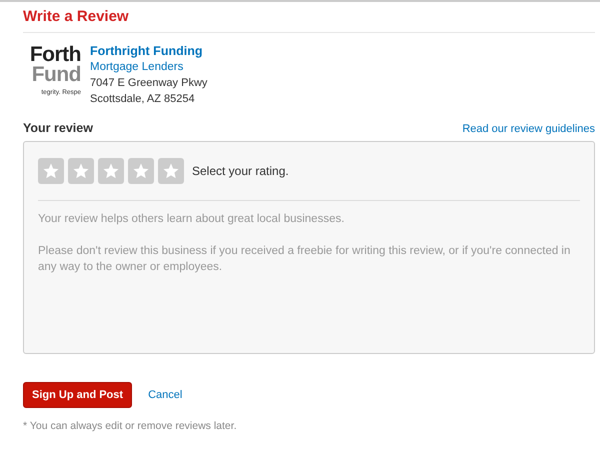 The height and width of the screenshot is (452, 600). Describe the element at coordinates (309, 20) in the screenshot. I see `page-title: Write a Review` at that location.